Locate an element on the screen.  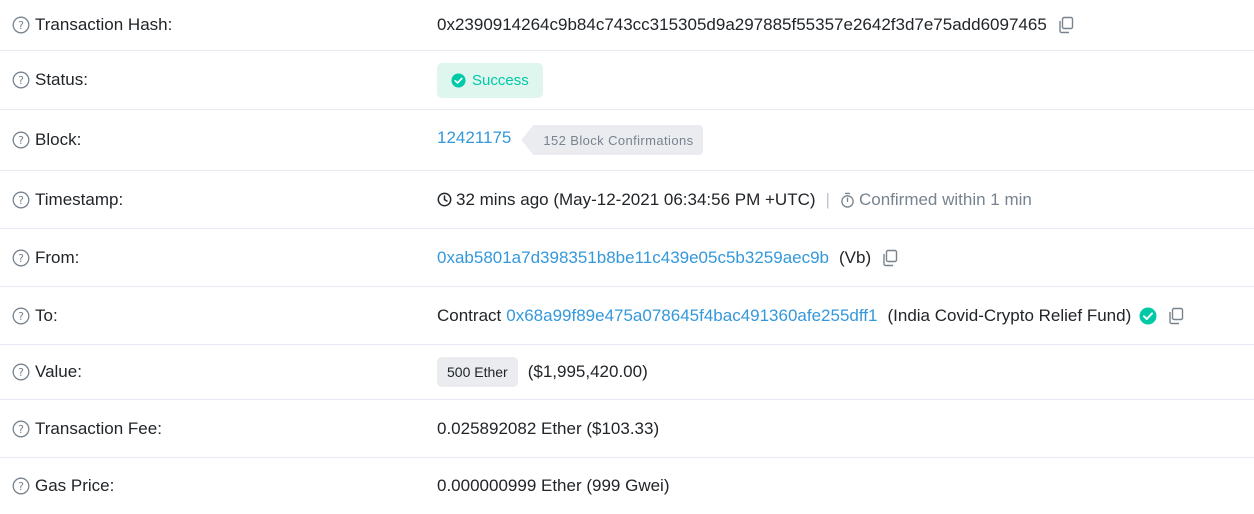
block-number-link: 12421175 is located at coordinates (474, 138).